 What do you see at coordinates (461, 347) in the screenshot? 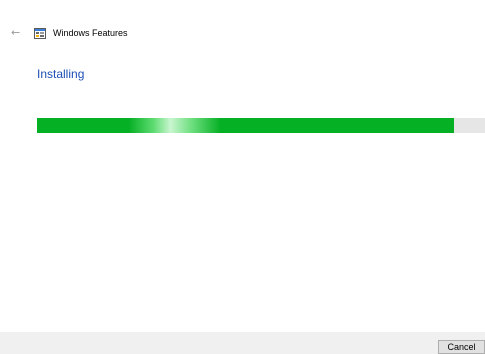
I see `cancel-button: Cancel` at bounding box center [461, 347].